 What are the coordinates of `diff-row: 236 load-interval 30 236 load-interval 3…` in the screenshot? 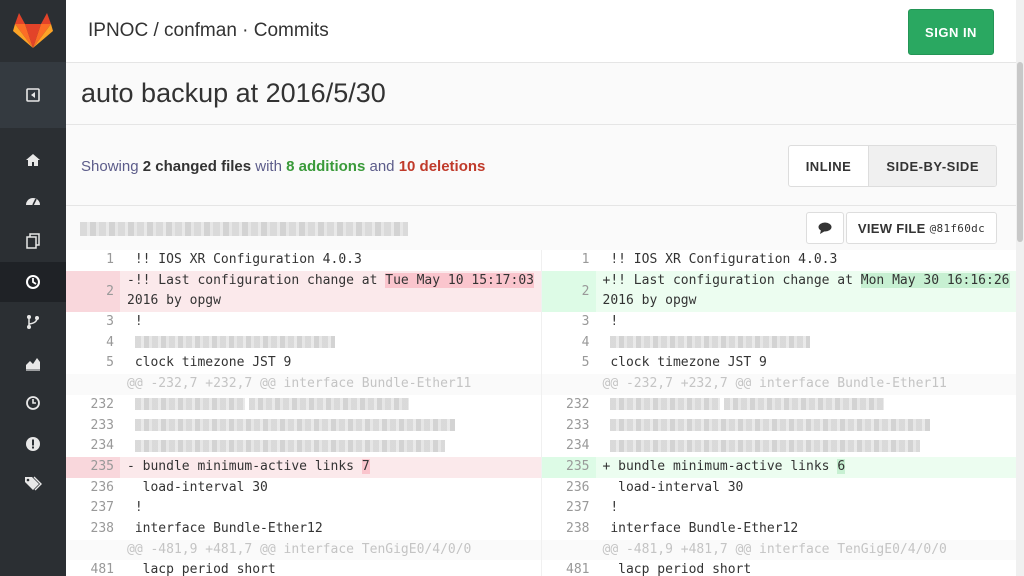 It's located at (541, 488).